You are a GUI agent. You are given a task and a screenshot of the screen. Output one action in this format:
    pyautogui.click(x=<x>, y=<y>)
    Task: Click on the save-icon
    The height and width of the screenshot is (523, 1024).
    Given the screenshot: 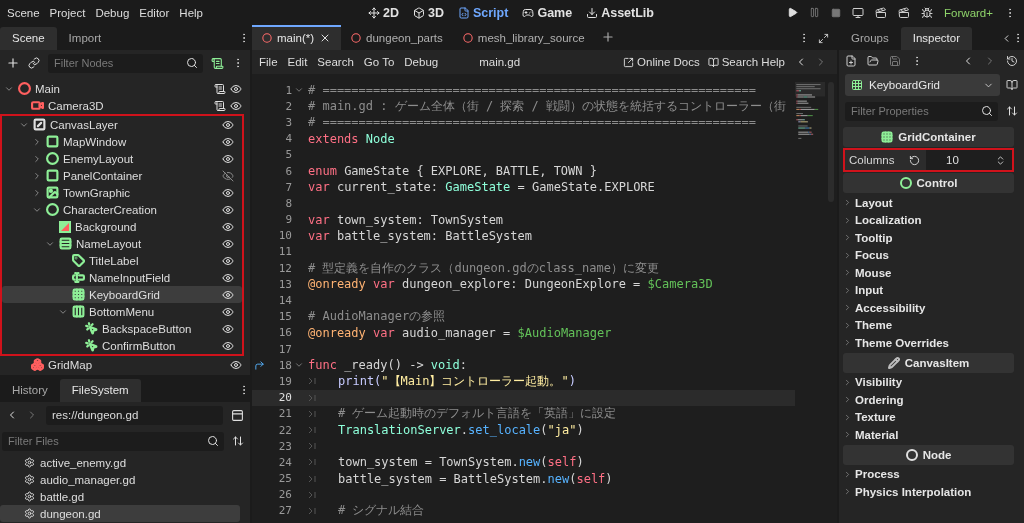 What is the action you would take?
    pyautogui.click(x=895, y=61)
    